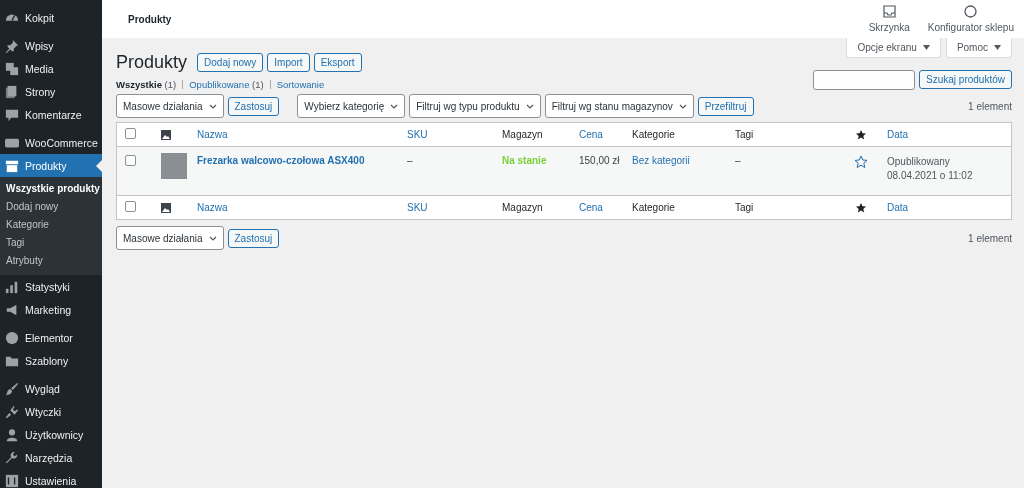  I want to click on filter-button: Przefiltruj, so click(725, 106).